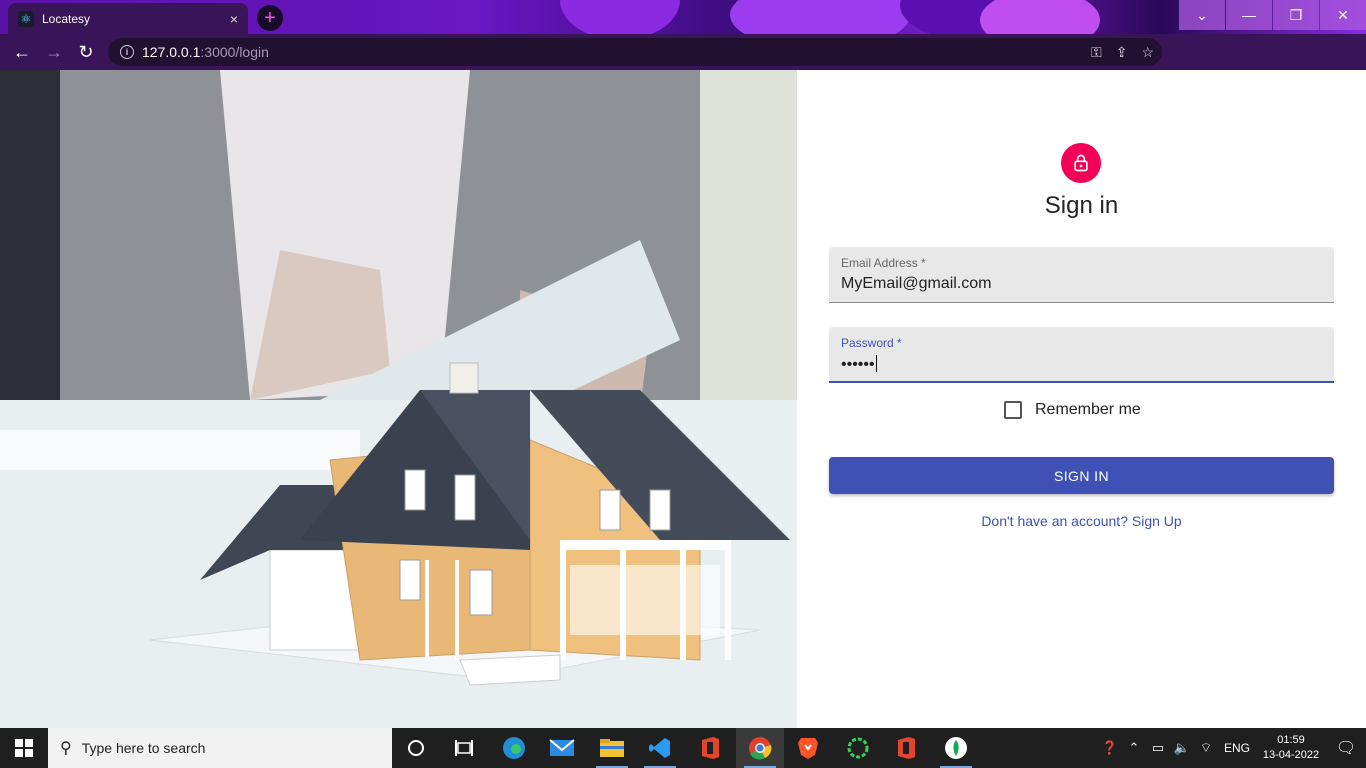 This screenshot has width=1366, height=768. Describe the element at coordinates (26, 18) in the screenshot. I see `react-icon: ⚛` at that location.